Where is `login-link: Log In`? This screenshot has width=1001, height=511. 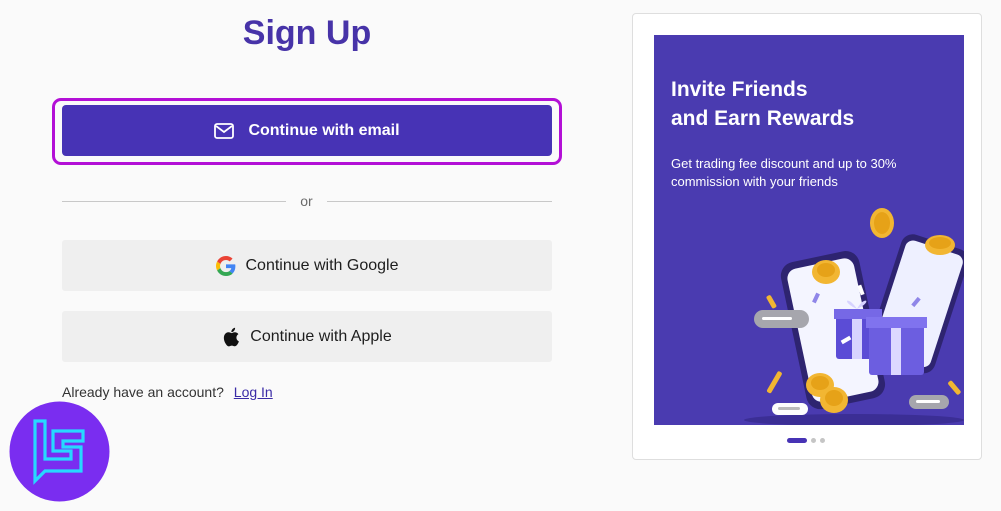
login-link: Log In is located at coordinates (253, 392).